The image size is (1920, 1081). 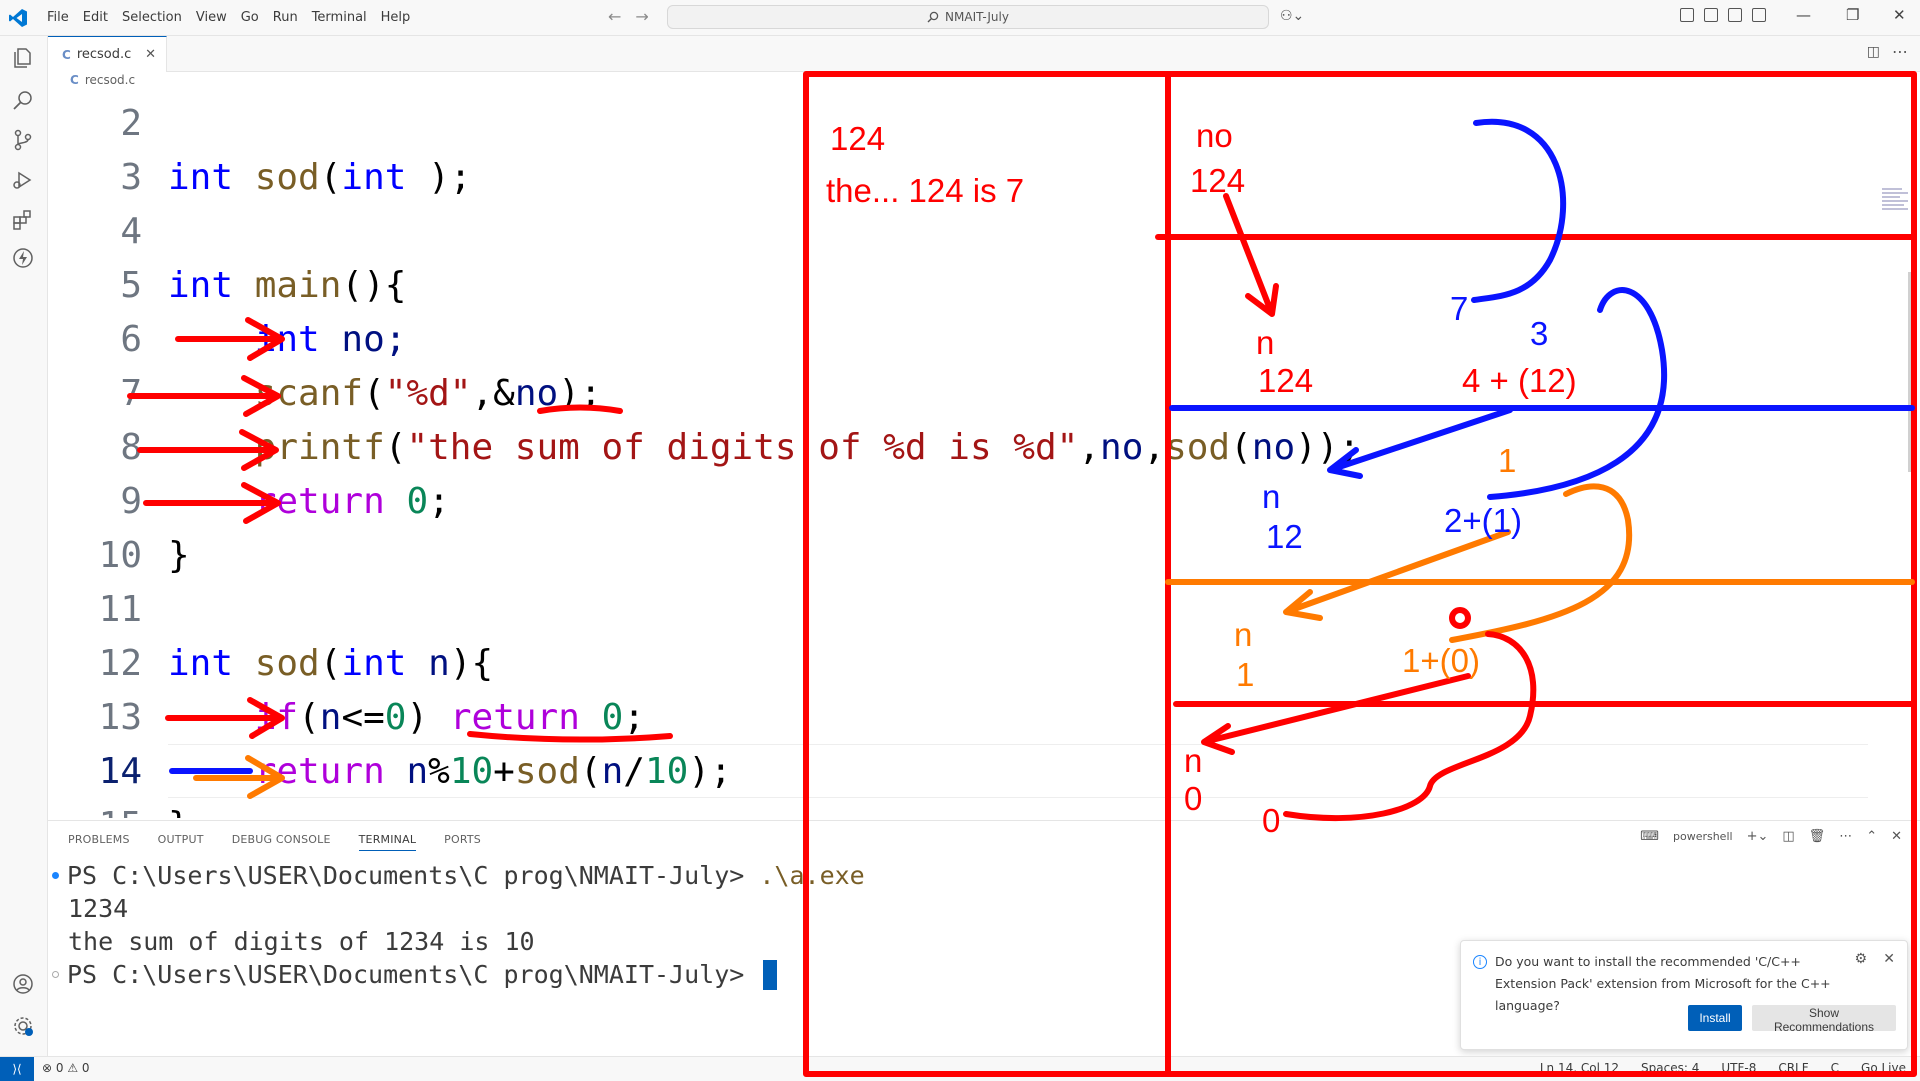 I want to click on command-center-text: NMAIT-July, so click(x=977, y=17).